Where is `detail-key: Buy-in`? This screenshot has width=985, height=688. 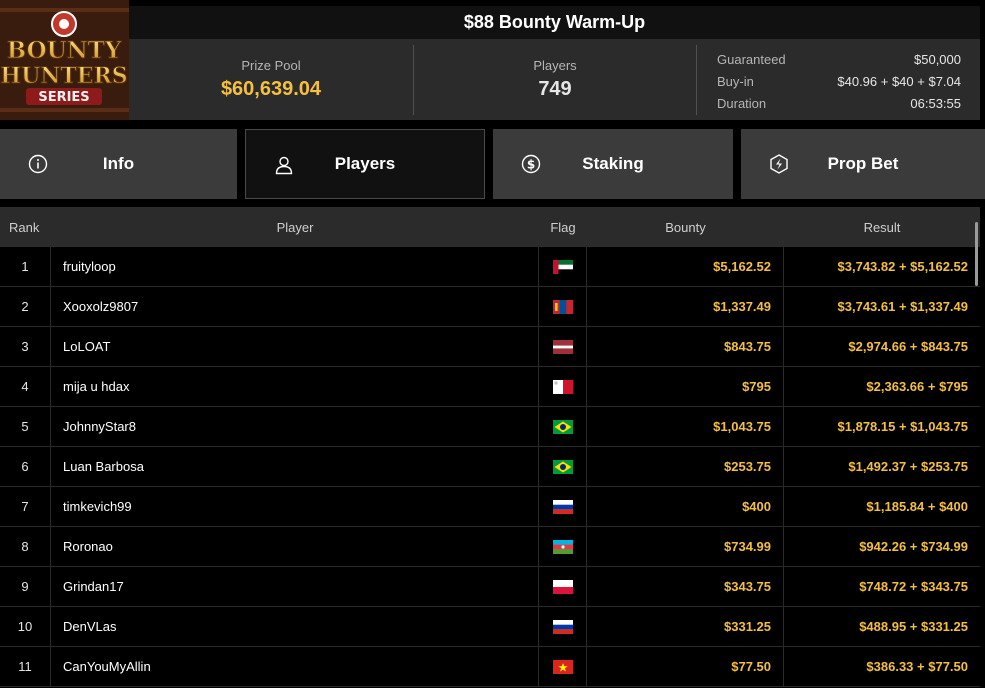 detail-key: Buy-in is located at coordinates (735, 81).